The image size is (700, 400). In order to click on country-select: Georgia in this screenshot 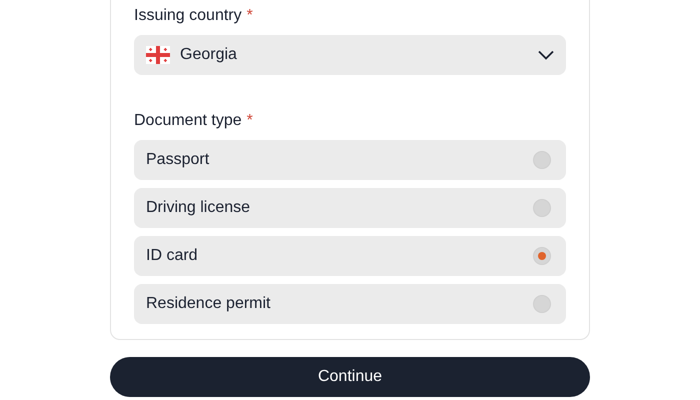, I will do `click(350, 55)`.